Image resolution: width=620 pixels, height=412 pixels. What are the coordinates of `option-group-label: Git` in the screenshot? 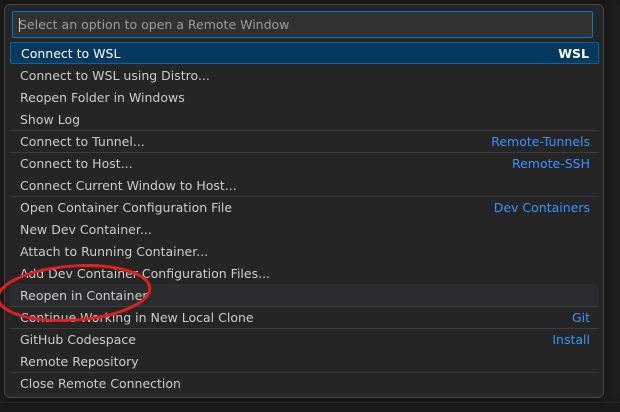 It's located at (580, 317).